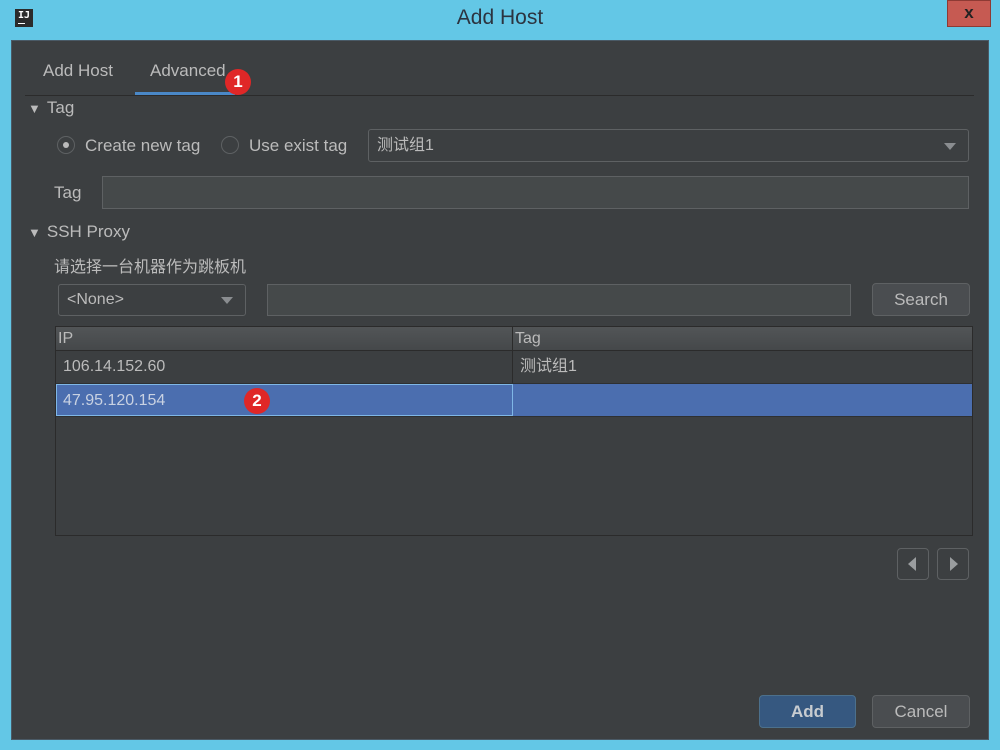  I want to click on ip-cell: 47.95.120.154, so click(284, 400).